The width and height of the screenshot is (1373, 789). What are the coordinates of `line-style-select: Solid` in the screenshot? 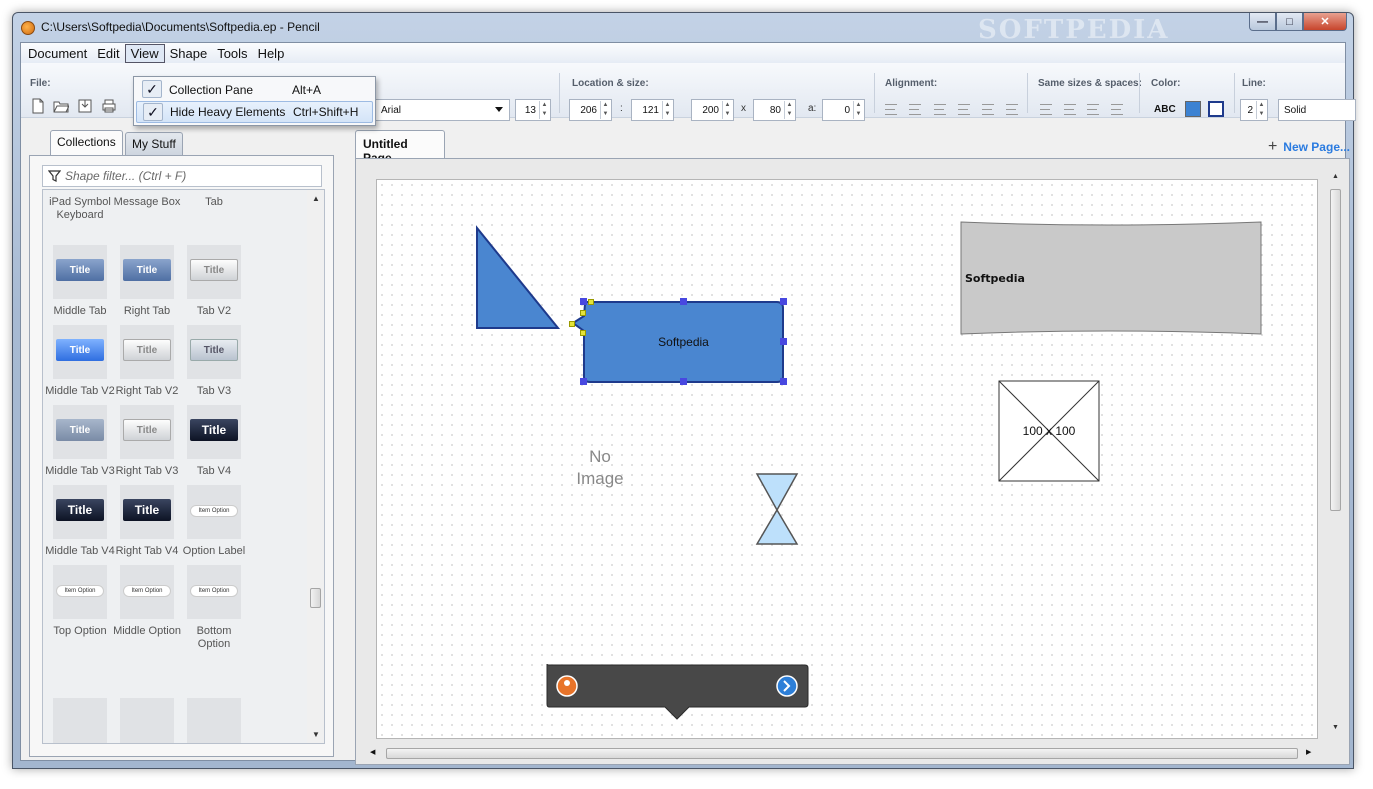 It's located at (1317, 110).